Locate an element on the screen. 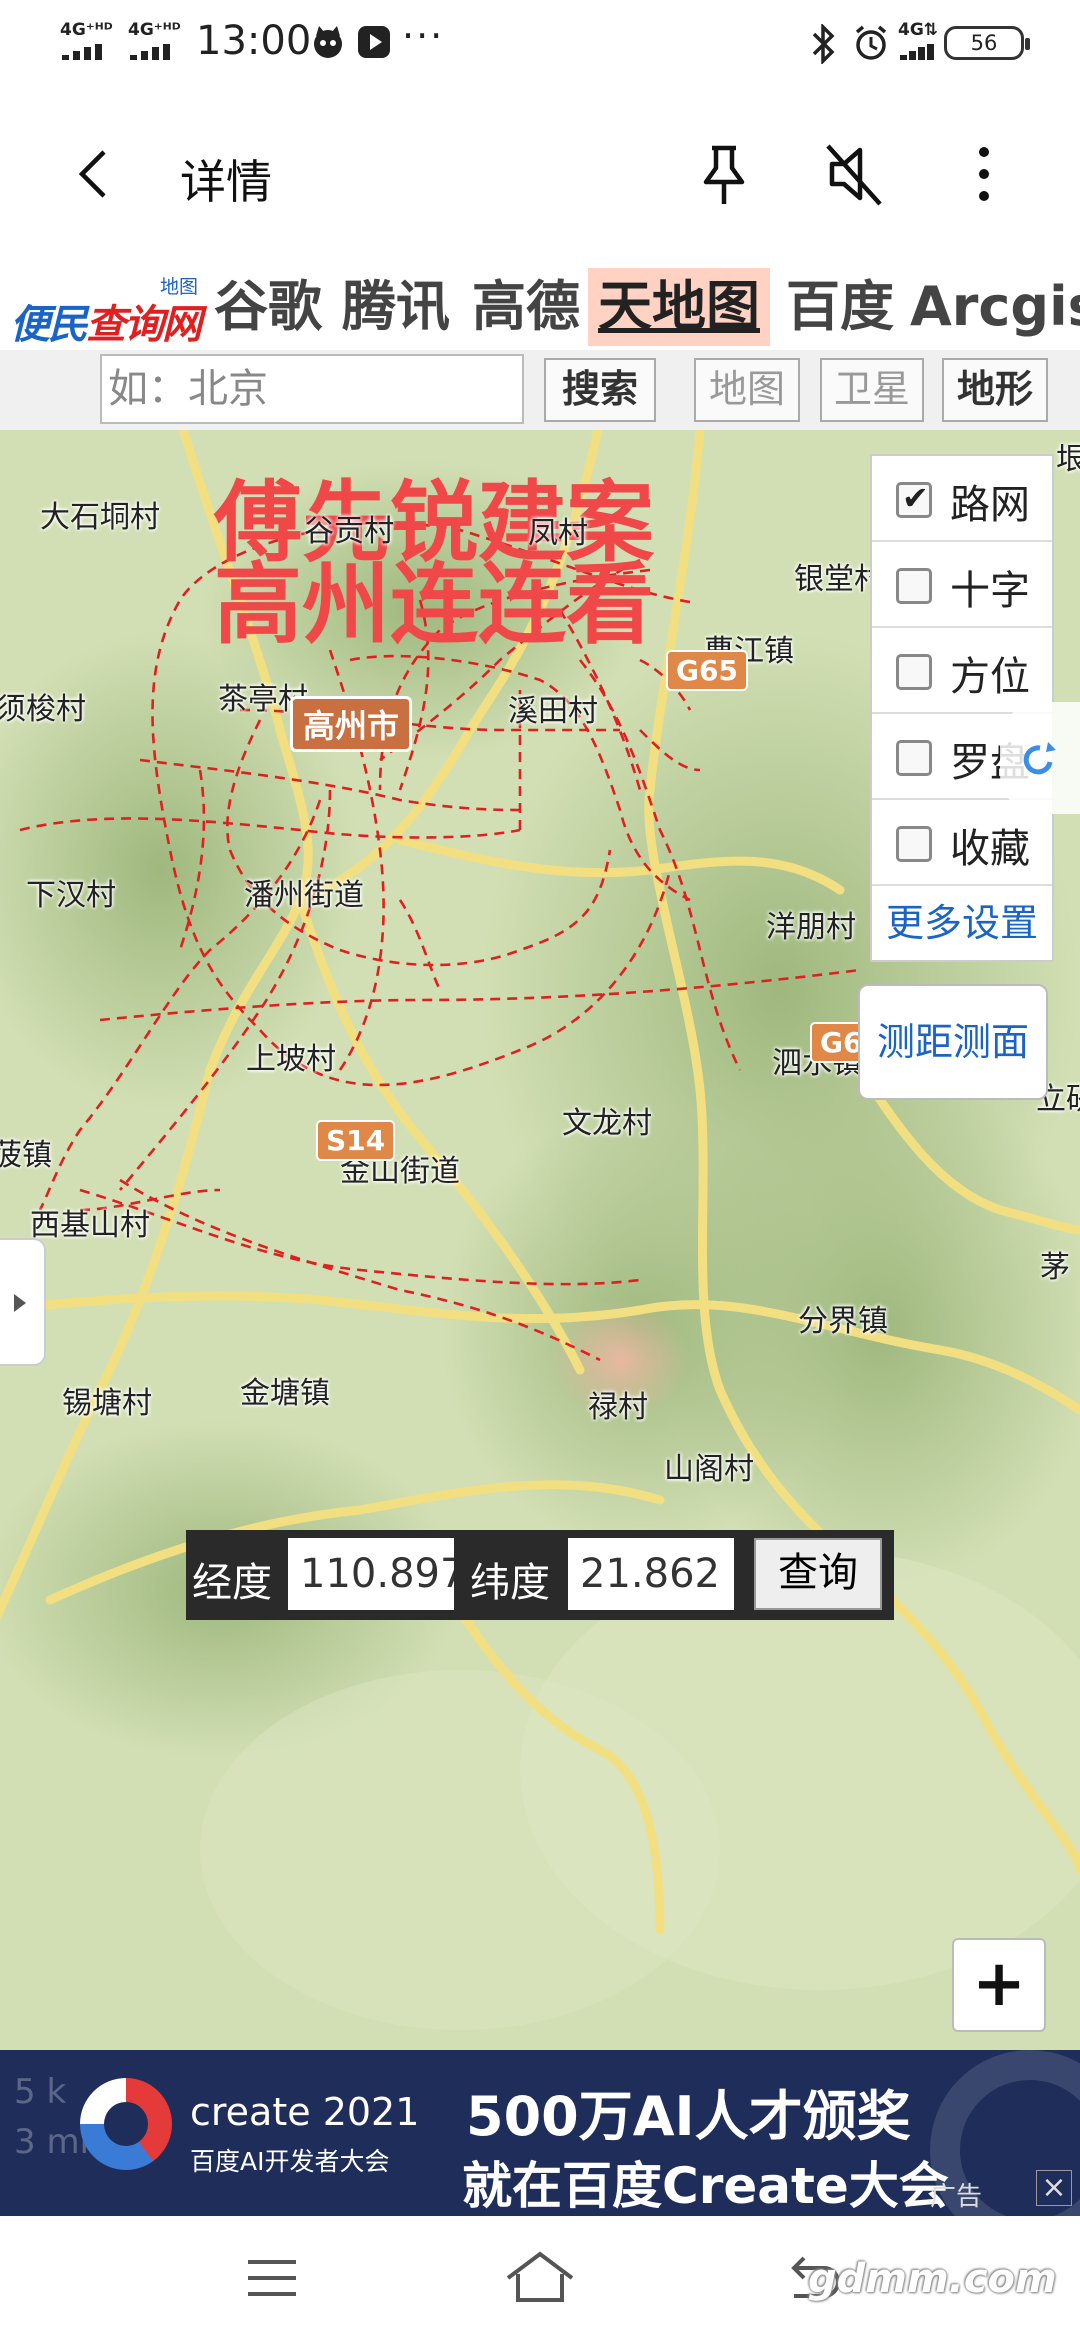 The height and width of the screenshot is (2340, 1080). watermark: gdmm.com is located at coordinates (932, 2279).